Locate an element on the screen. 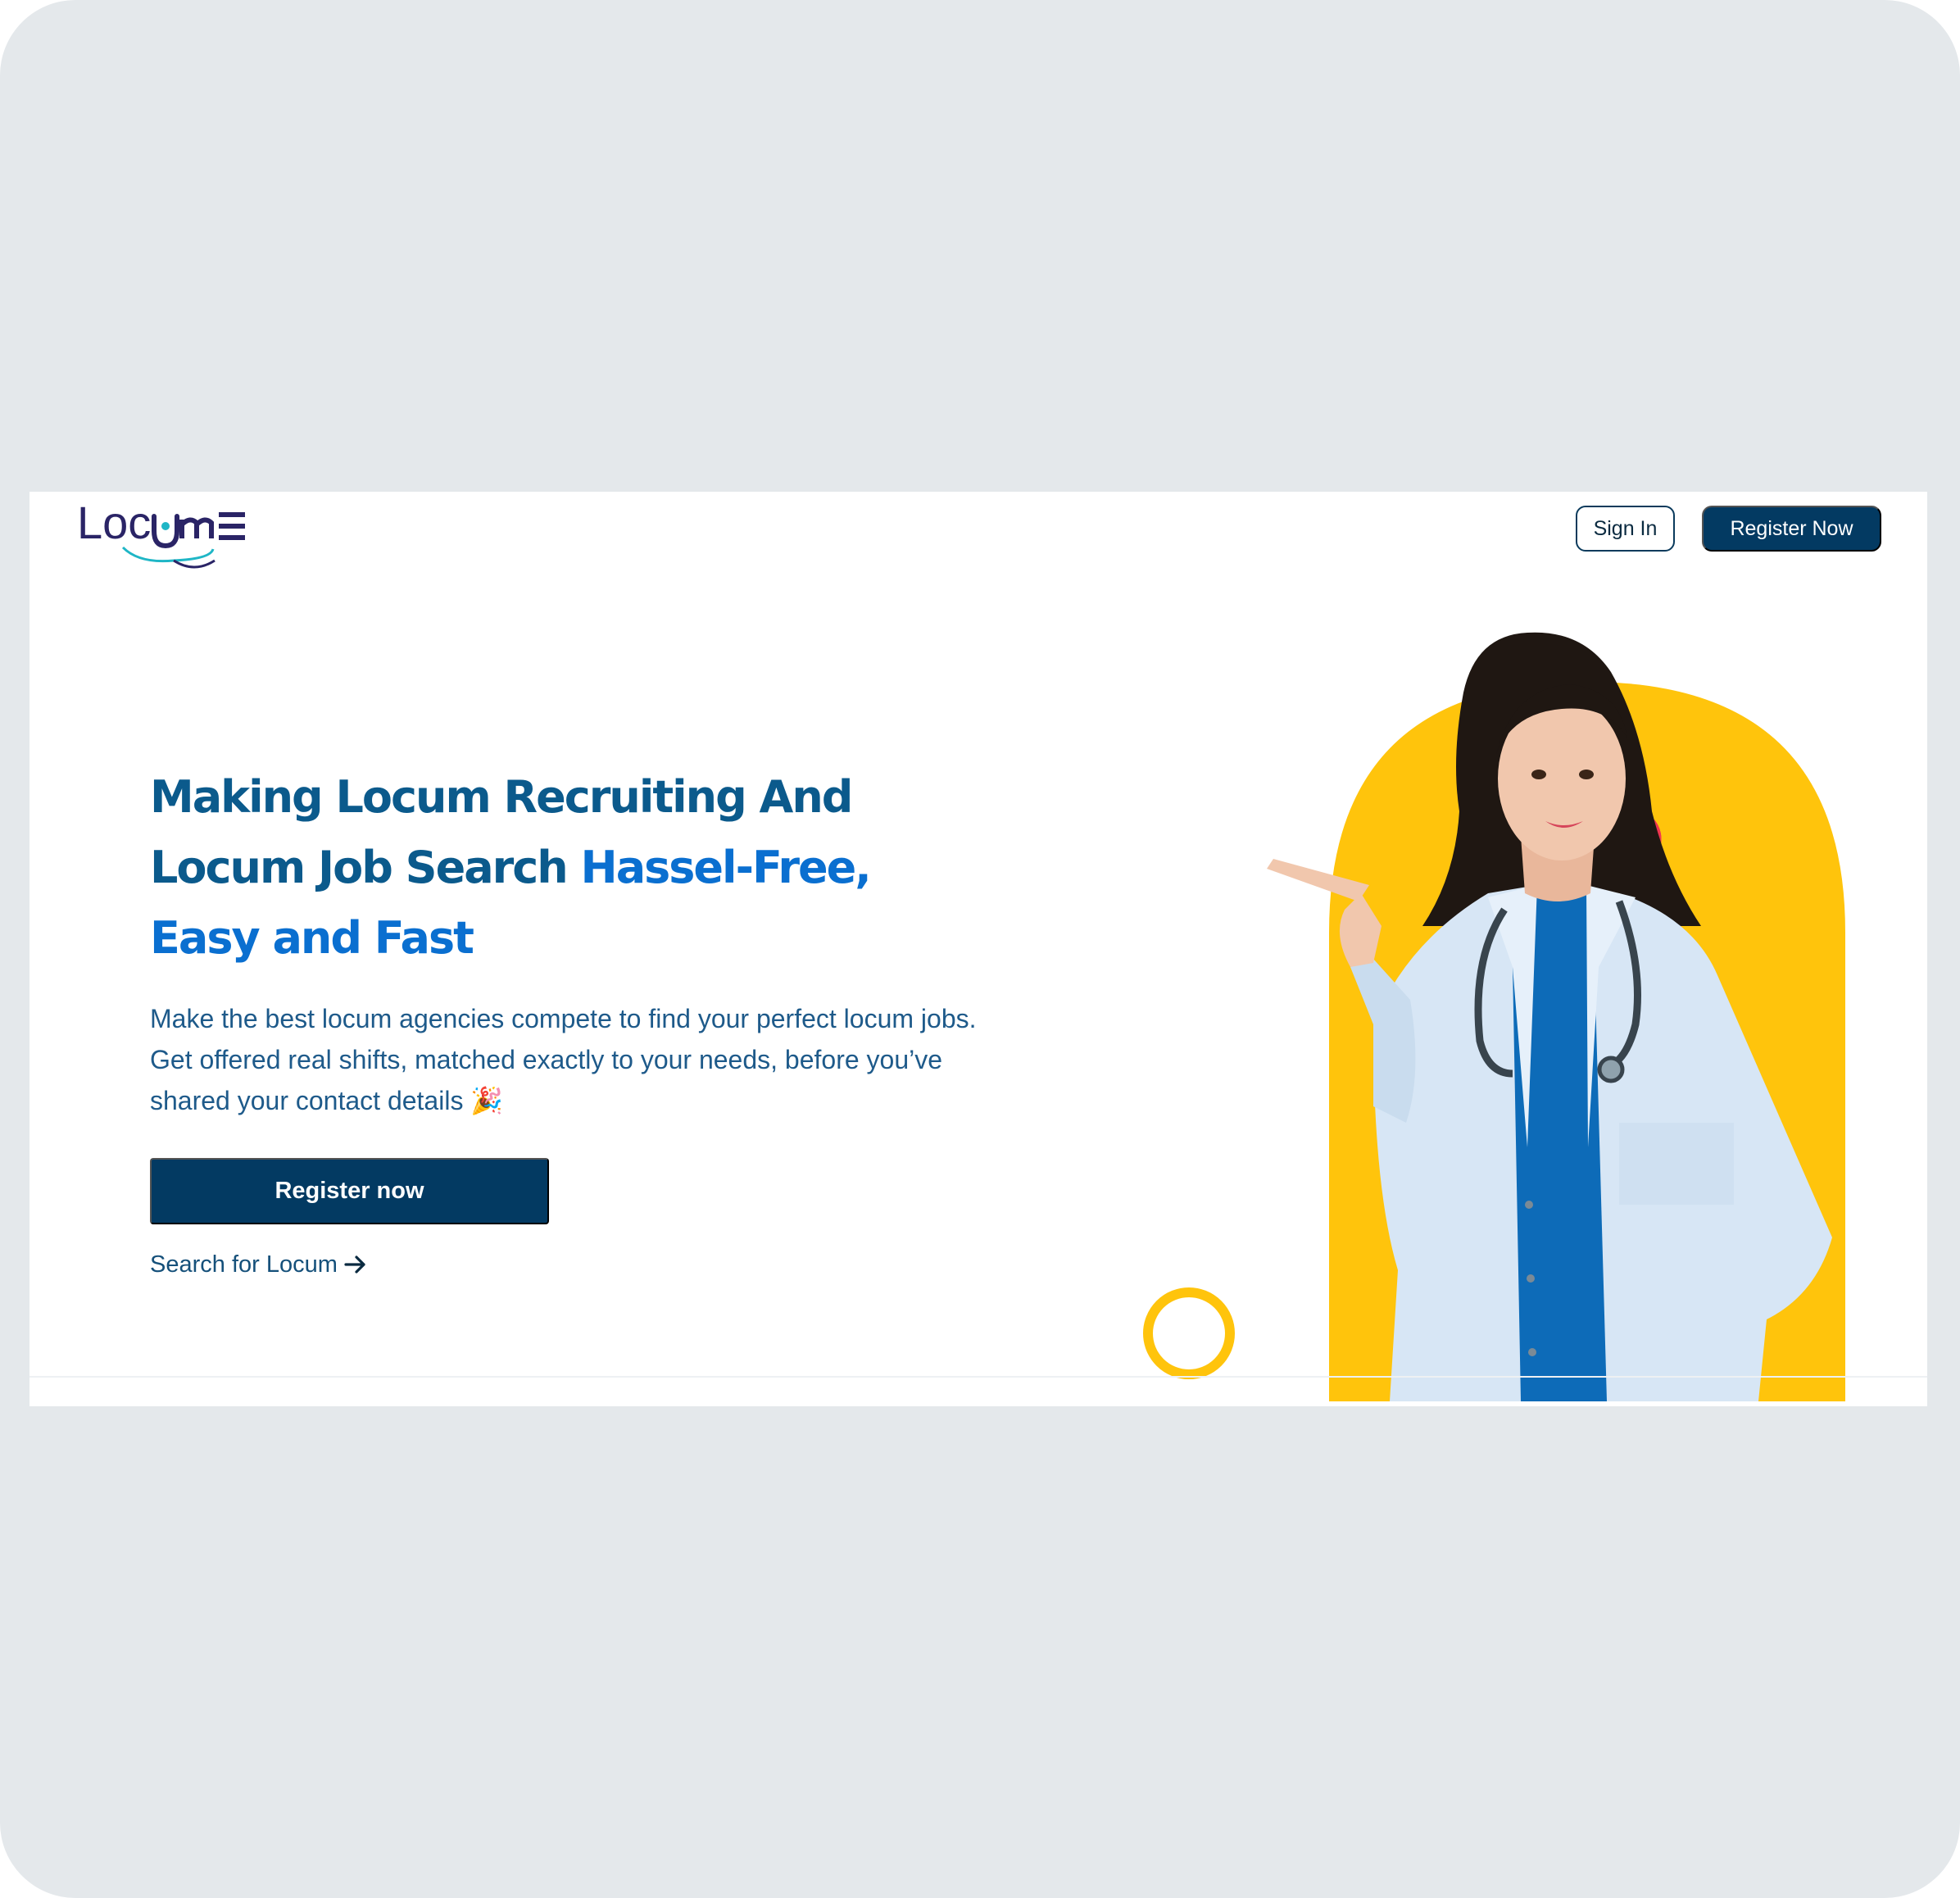  doctor-pointing-illustration is located at coordinates (1494, 1016).